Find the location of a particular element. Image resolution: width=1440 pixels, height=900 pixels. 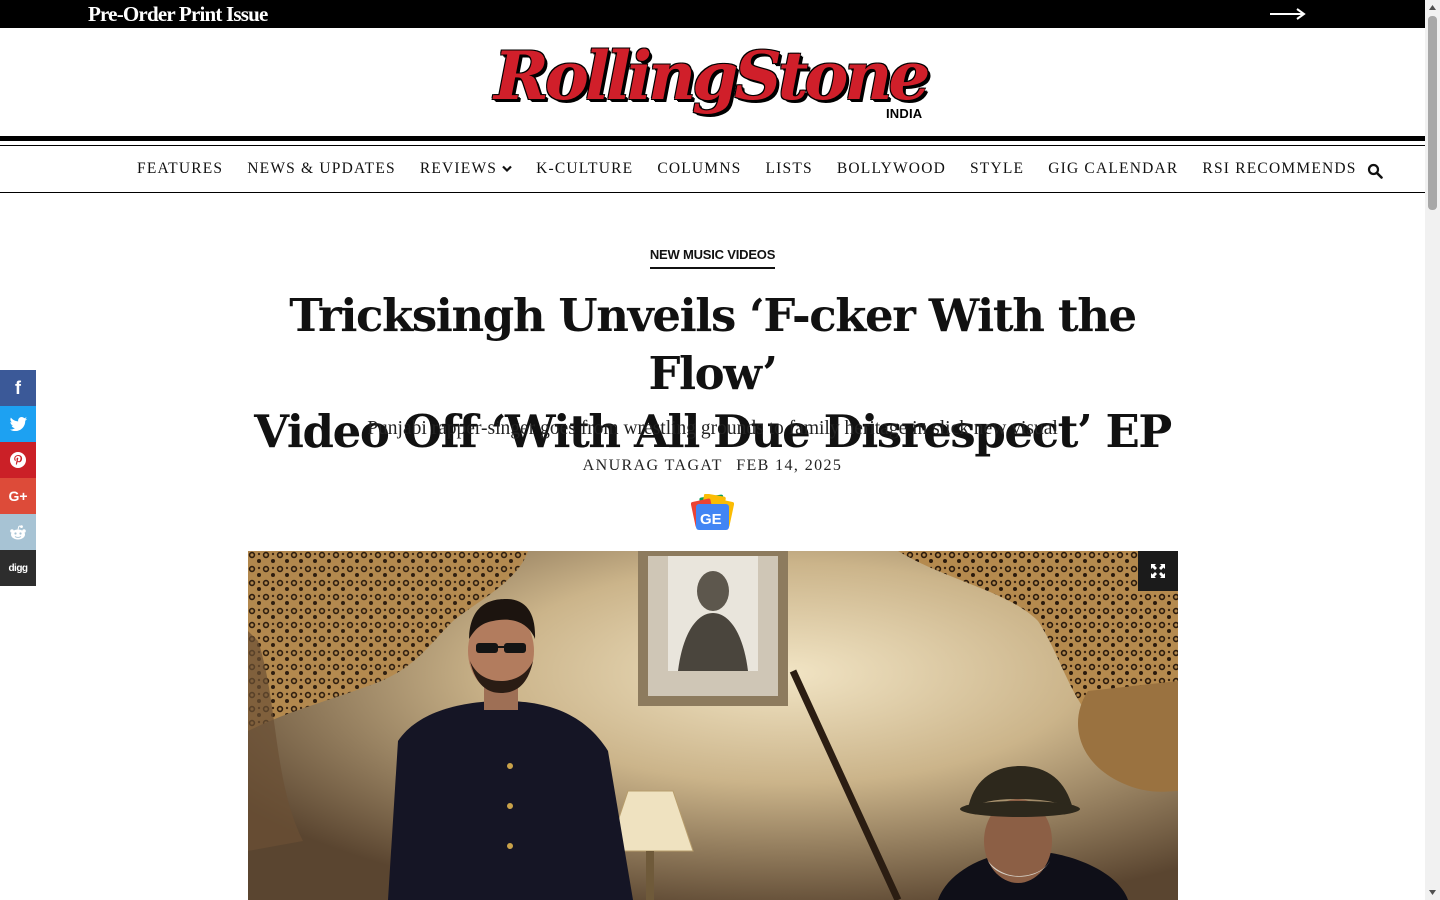

pinterest-icon is located at coordinates (18, 460).